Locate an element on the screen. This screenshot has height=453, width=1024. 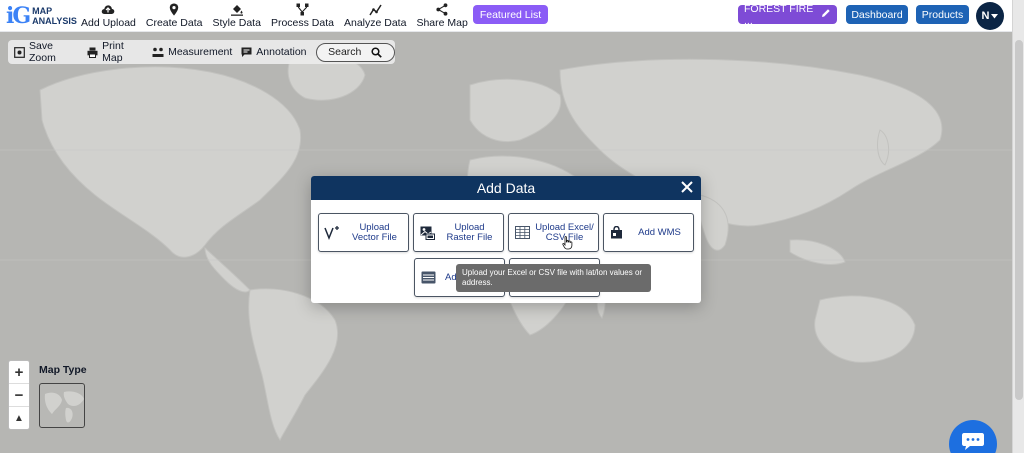
dashboard-button: Dashboard is located at coordinates (877, 14).